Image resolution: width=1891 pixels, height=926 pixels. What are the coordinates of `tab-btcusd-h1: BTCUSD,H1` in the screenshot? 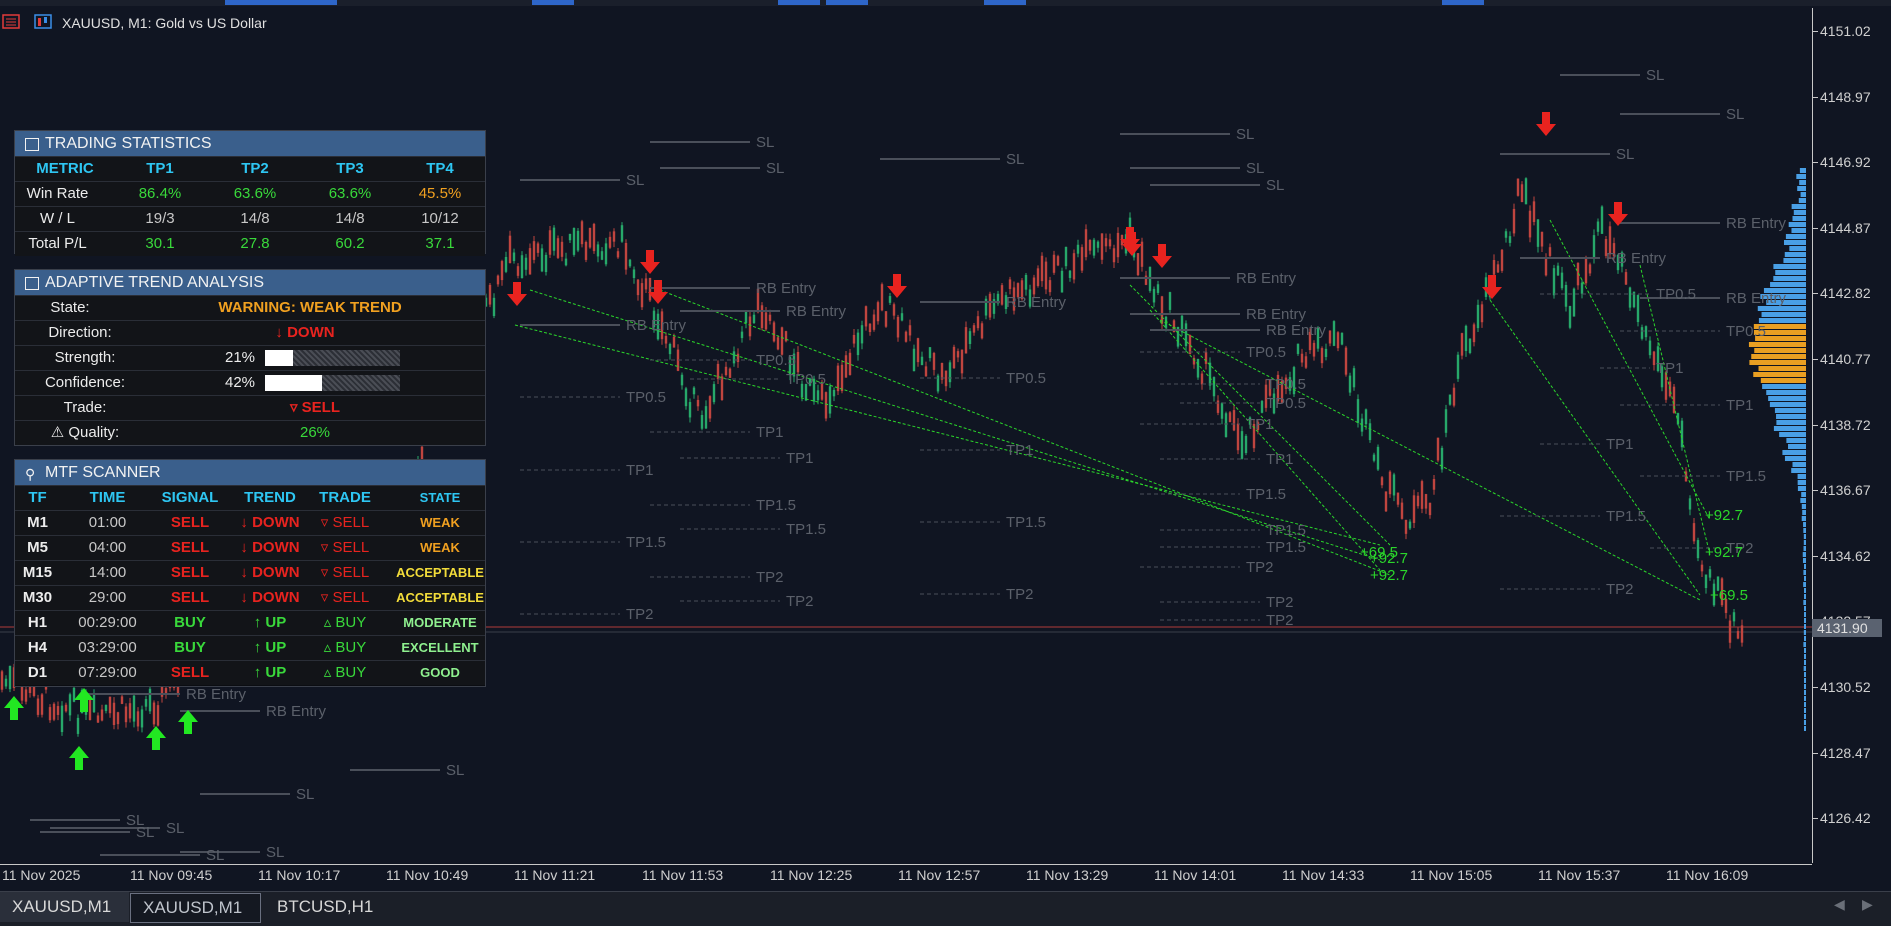 It's located at (327, 907).